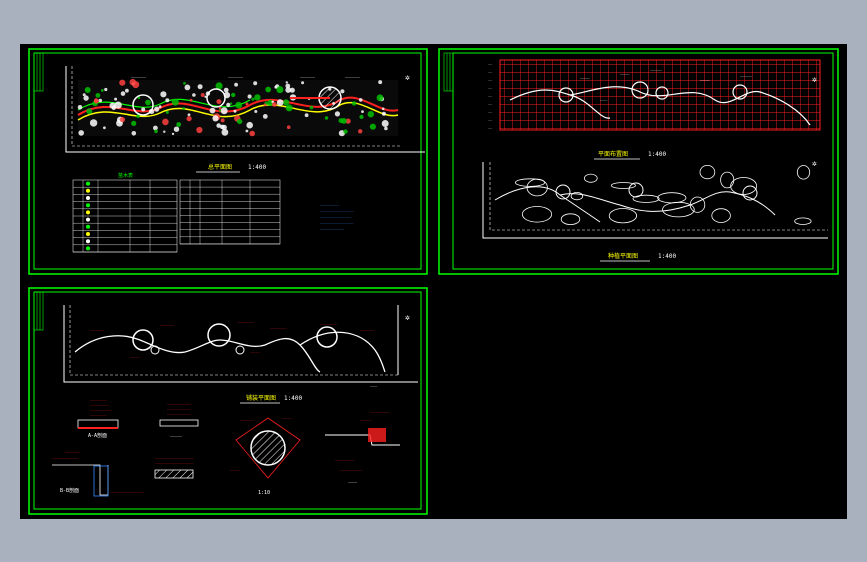 The height and width of the screenshot is (562, 867). I want to click on svg-text: 1:10, so click(264, 493).